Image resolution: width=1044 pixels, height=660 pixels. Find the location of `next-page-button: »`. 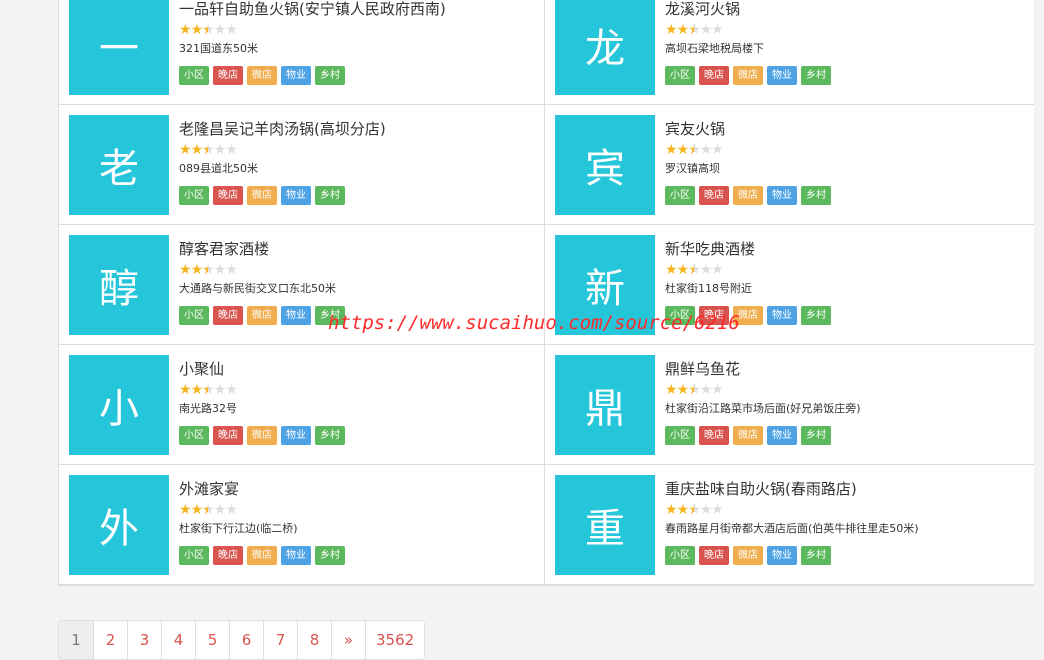

next-page-button: » is located at coordinates (348, 640).